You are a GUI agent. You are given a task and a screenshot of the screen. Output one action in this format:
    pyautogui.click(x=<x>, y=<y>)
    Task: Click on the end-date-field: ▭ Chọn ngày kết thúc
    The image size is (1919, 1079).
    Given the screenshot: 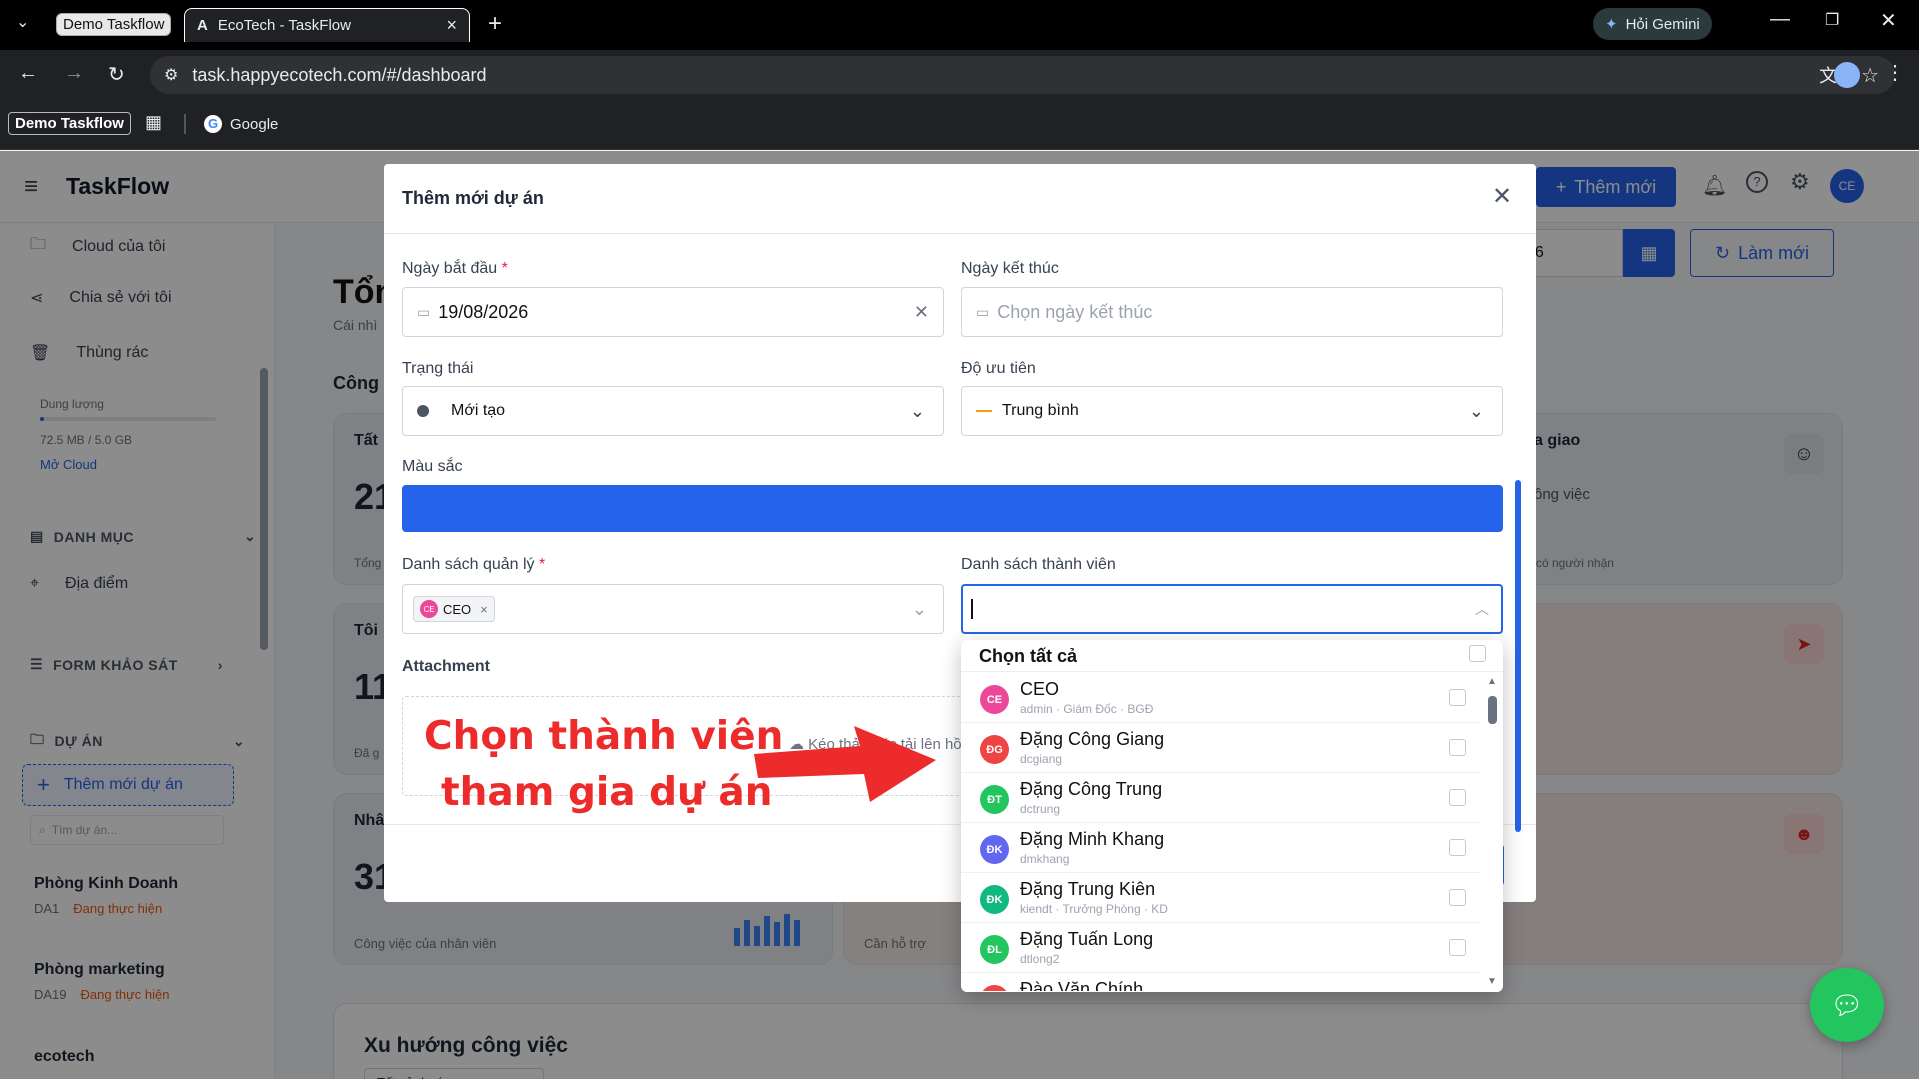 What is the action you would take?
    pyautogui.click(x=1232, y=312)
    